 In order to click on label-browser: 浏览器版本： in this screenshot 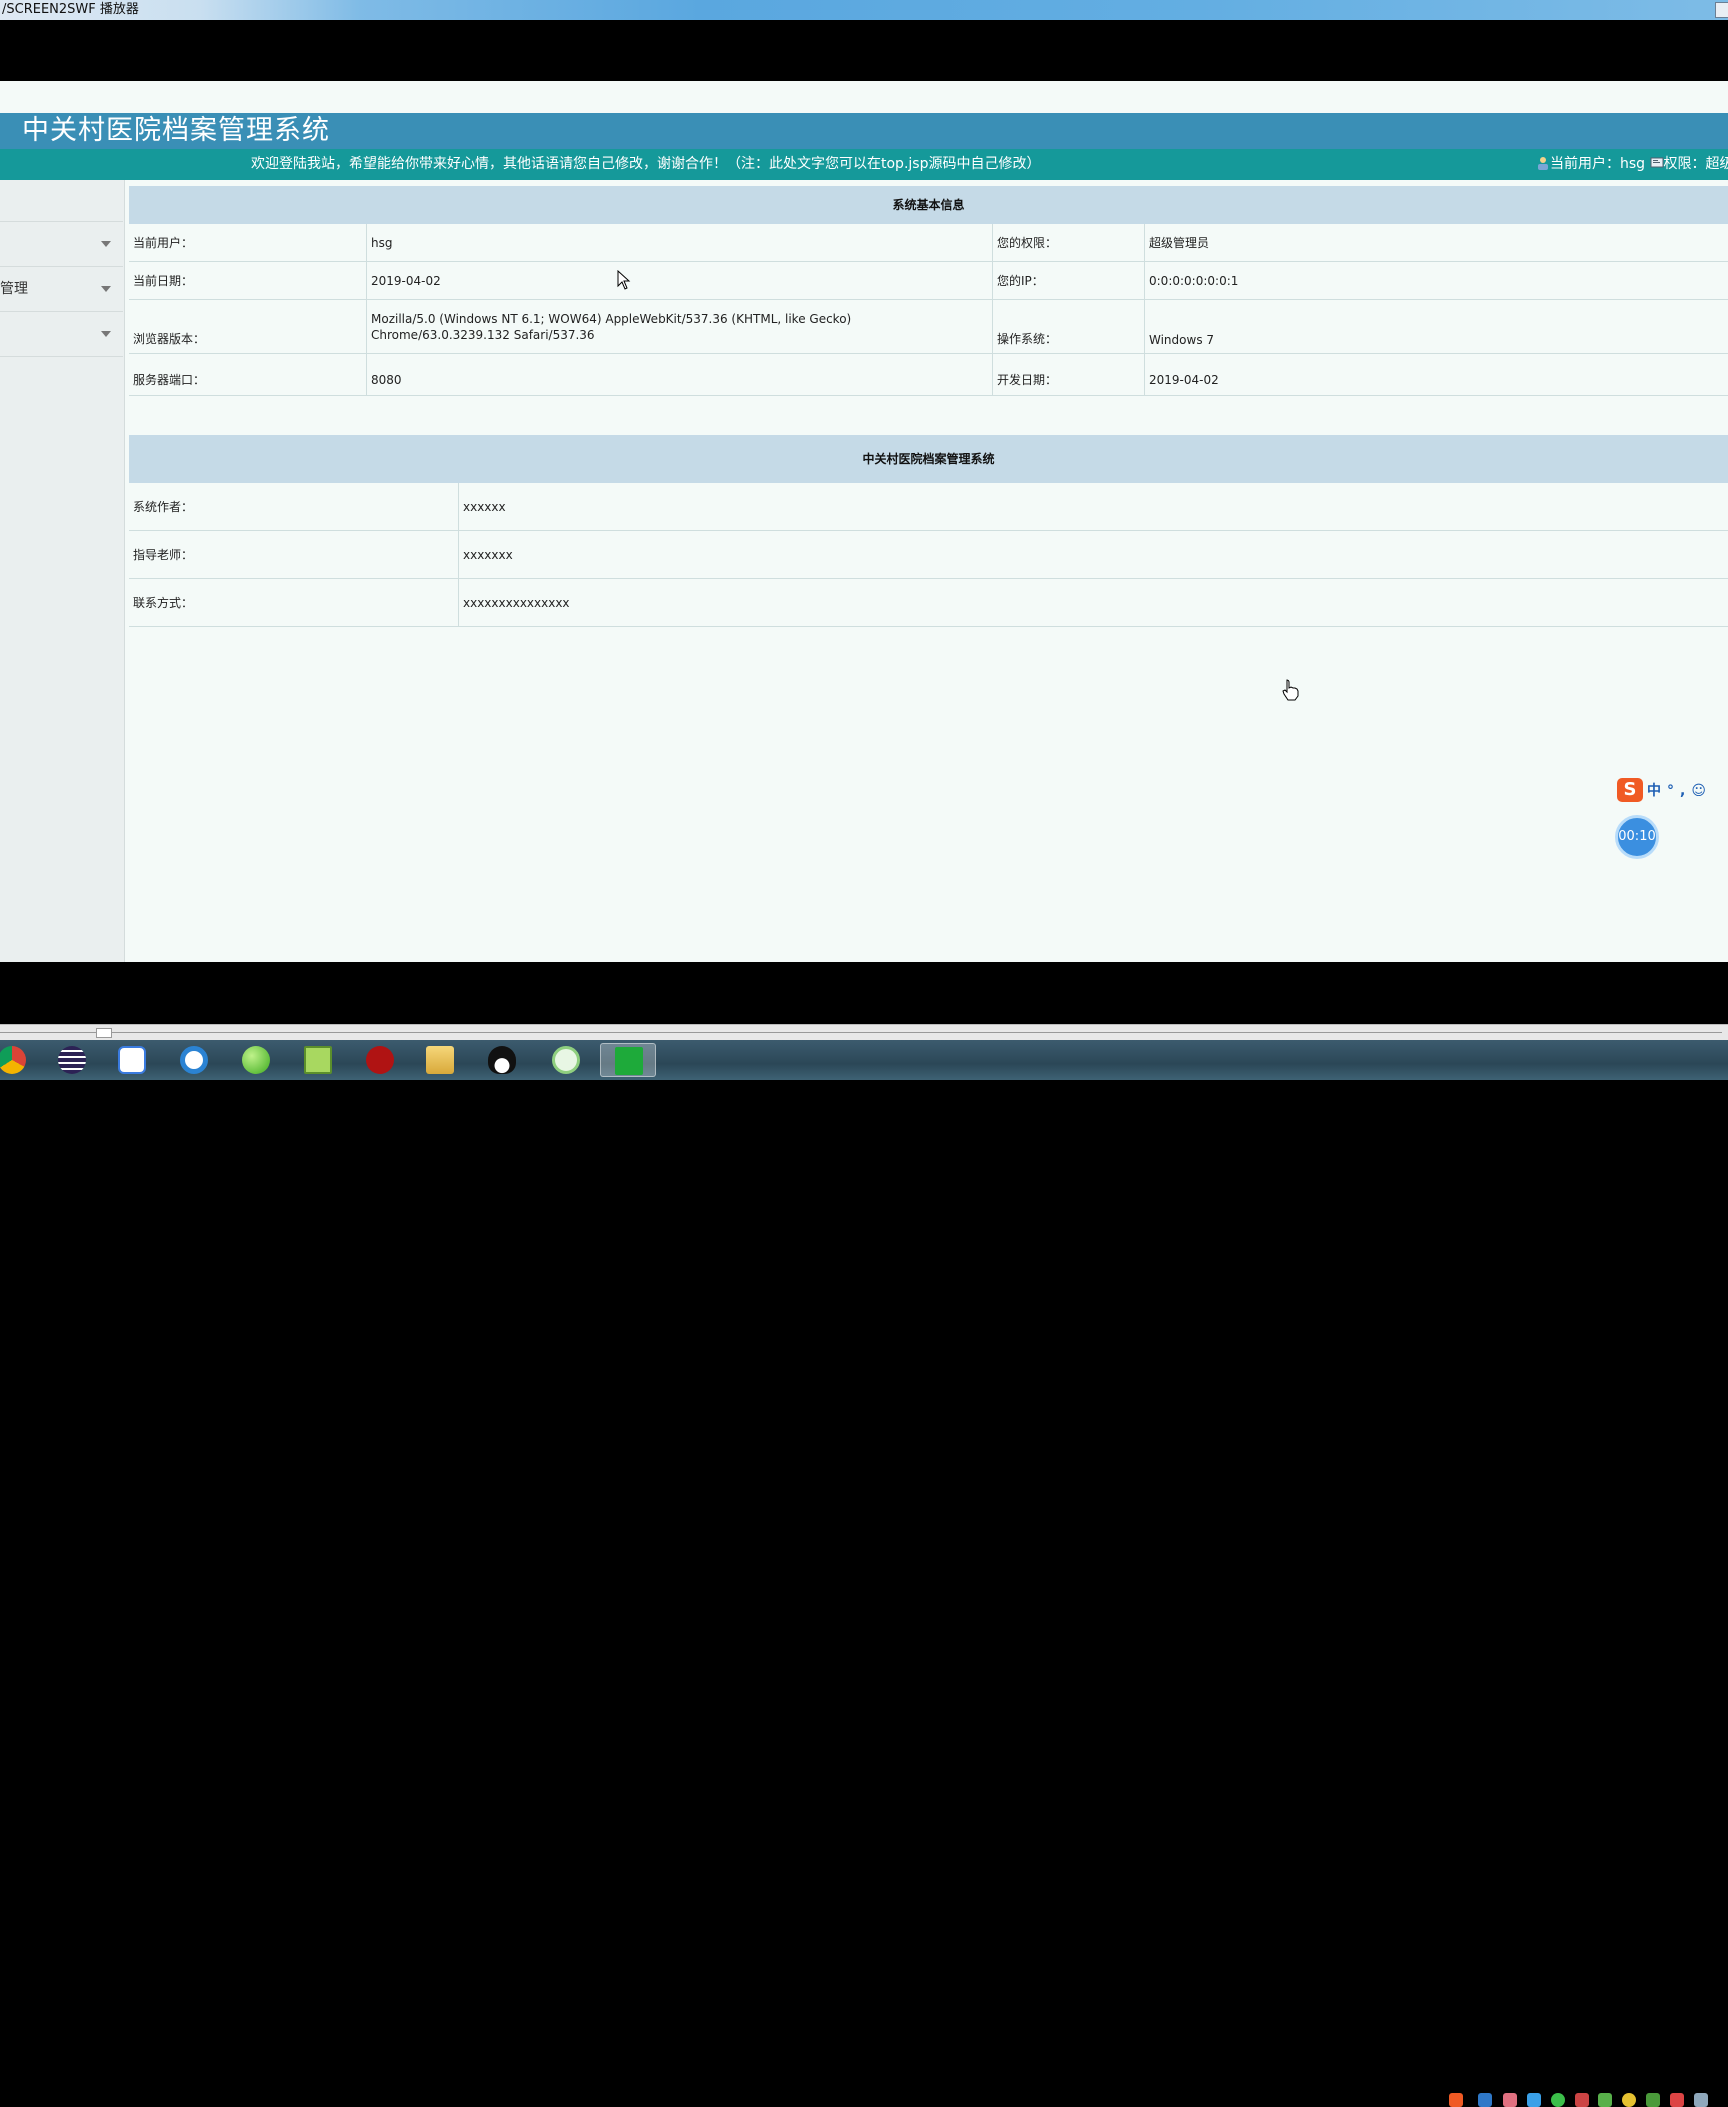, I will do `click(248, 327)`.